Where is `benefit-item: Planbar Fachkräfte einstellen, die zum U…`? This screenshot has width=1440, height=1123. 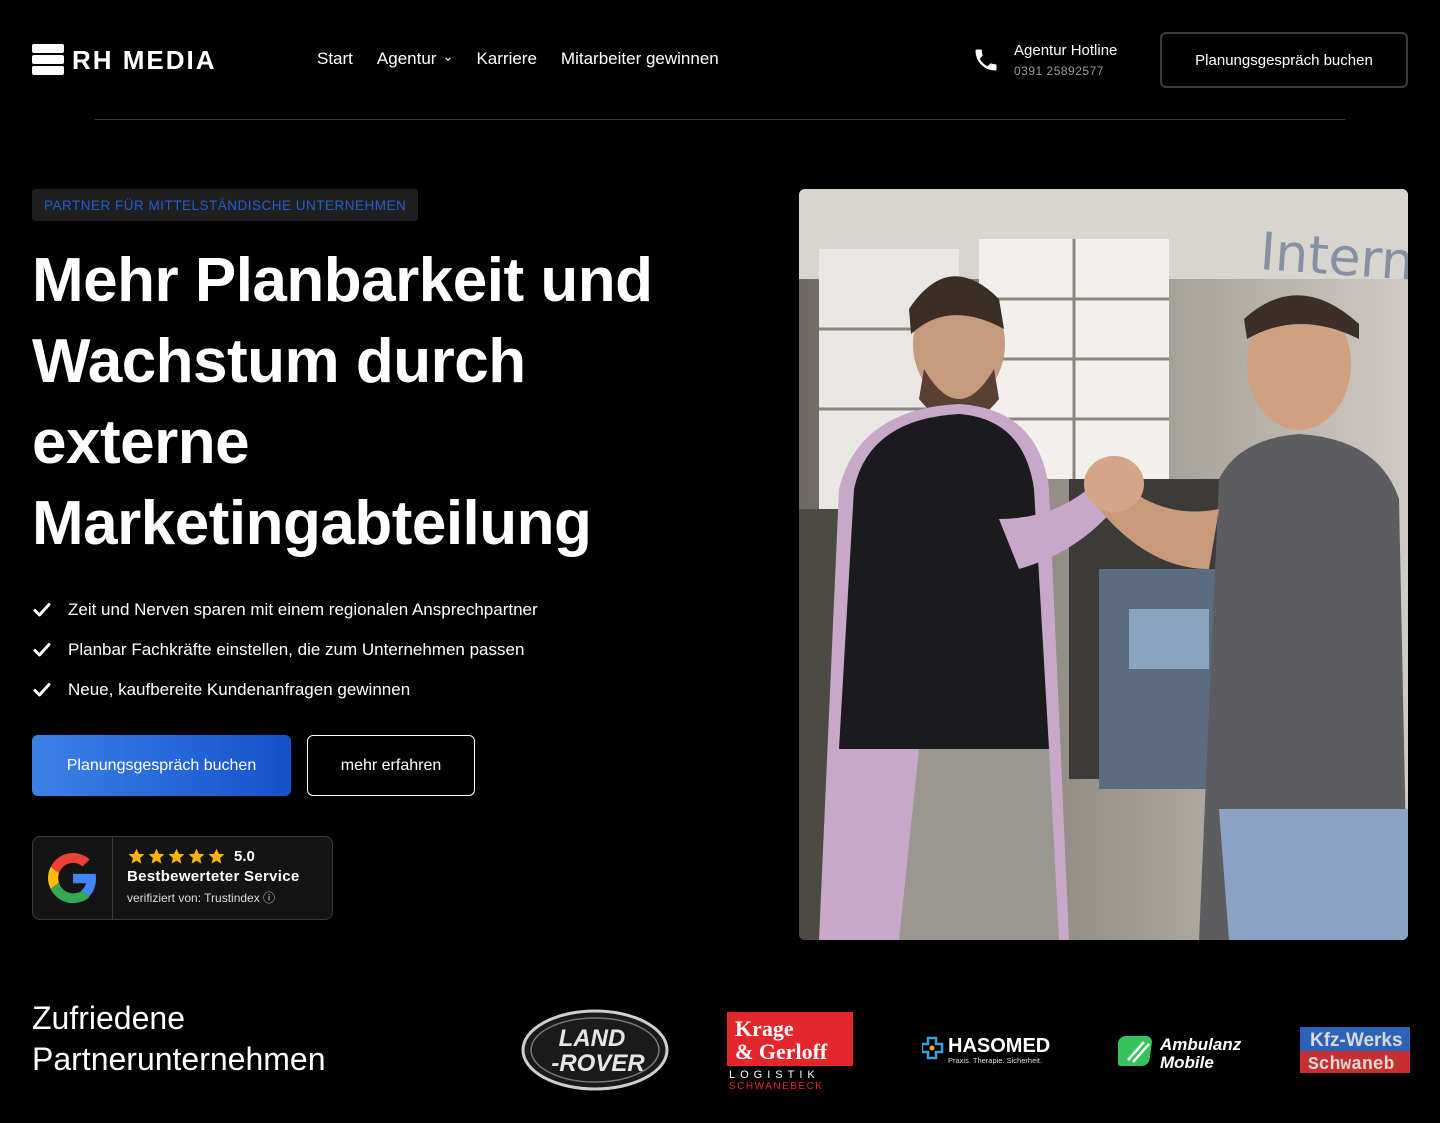
benefit-item: Planbar Fachkräfte einstellen, die zum U… is located at coordinates (285, 650).